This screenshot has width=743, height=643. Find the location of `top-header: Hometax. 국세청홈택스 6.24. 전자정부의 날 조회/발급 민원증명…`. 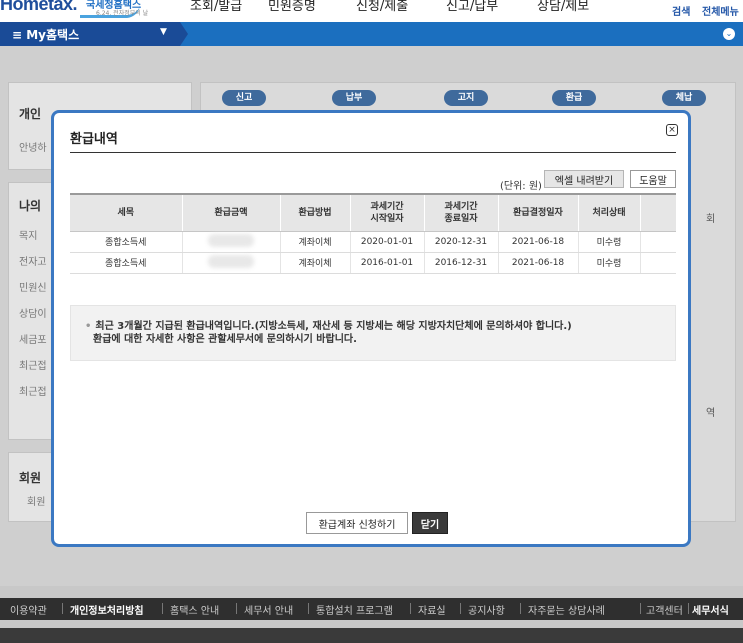

top-header: Hometax. 국세청홈택스 6.24. 전자정부의 날 조회/발급 민원증명… is located at coordinates (371, 11).